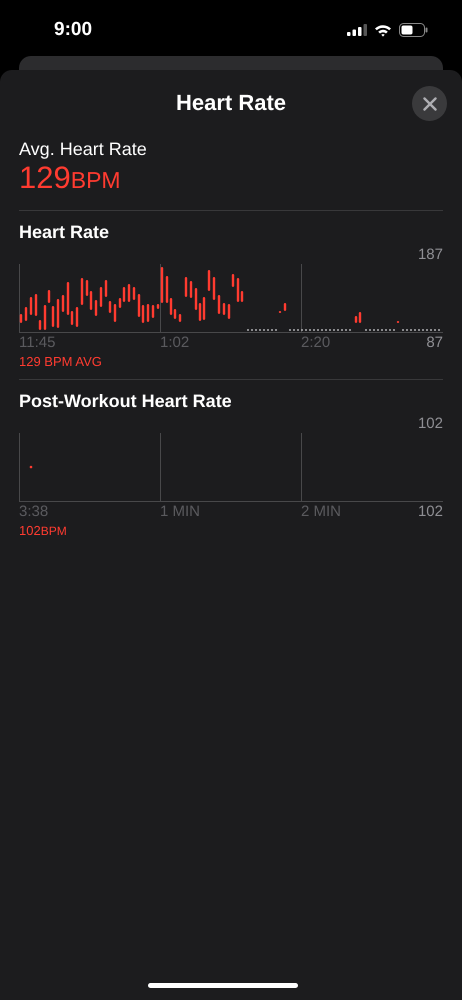 Image resolution: width=462 pixels, height=1000 pixels. Describe the element at coordinates (430, 512) in the screenshot. I see `axis-min-label: 102` at that location.